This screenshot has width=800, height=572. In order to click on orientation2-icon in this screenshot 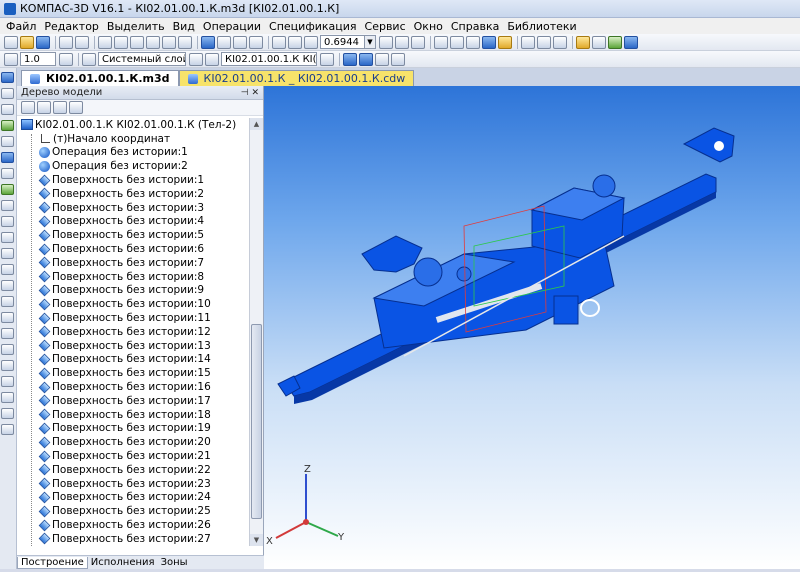, I will do `click(398, 59)`.